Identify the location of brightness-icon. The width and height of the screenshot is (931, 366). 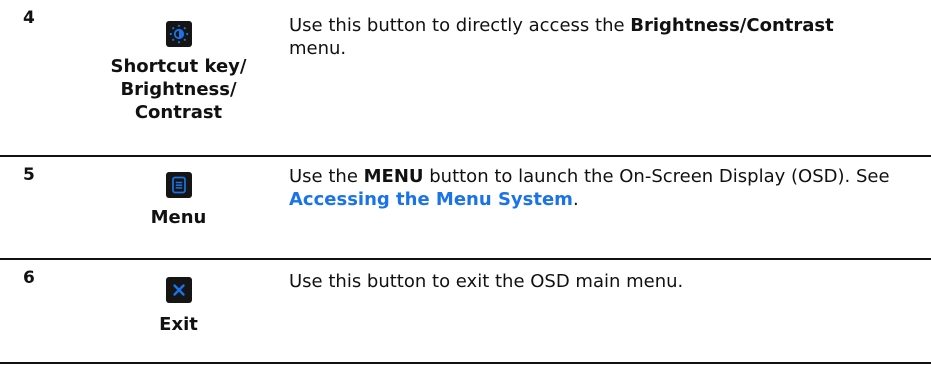
(178, 34).